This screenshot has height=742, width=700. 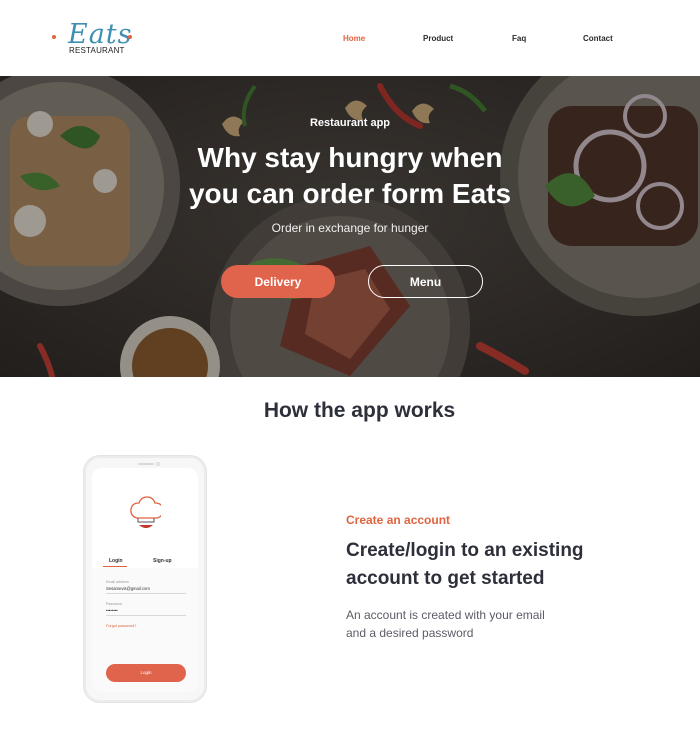 I want to click on hero-title-line1: Why stay hungry when, so click(x=350, y=157).